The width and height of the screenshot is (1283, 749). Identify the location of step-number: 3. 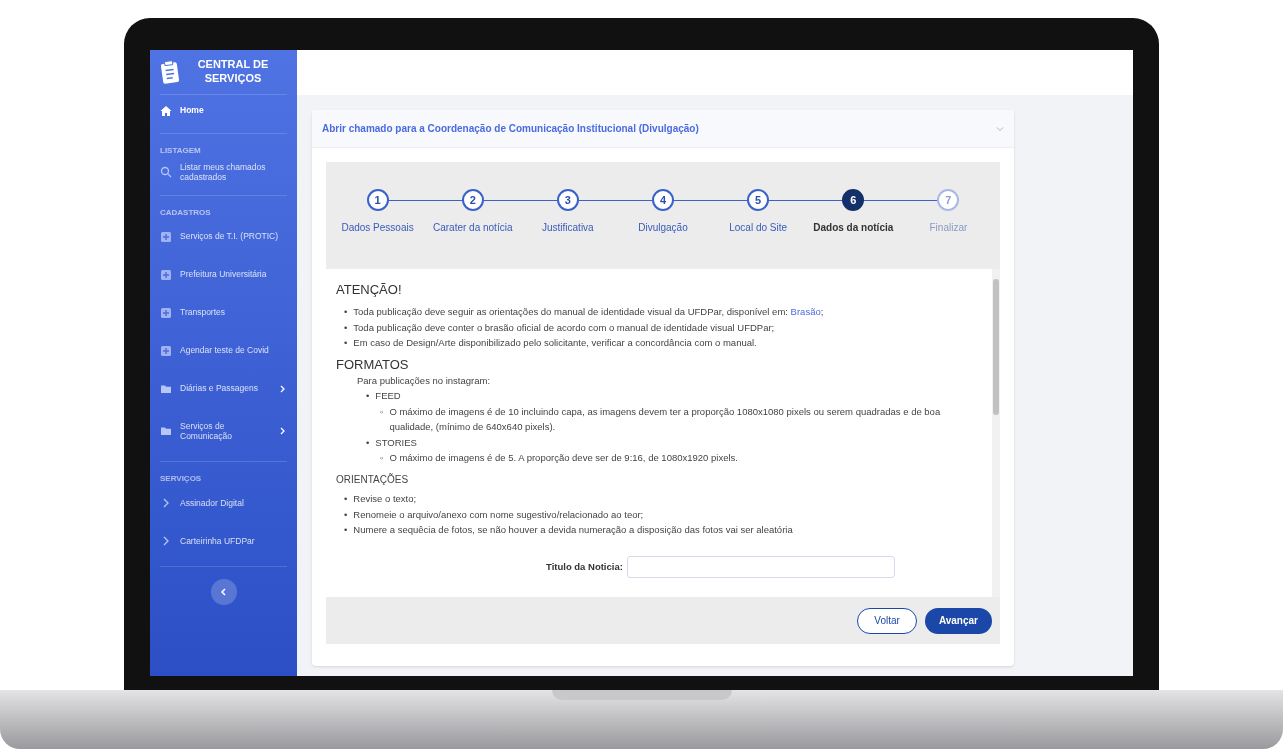
(567, 200).